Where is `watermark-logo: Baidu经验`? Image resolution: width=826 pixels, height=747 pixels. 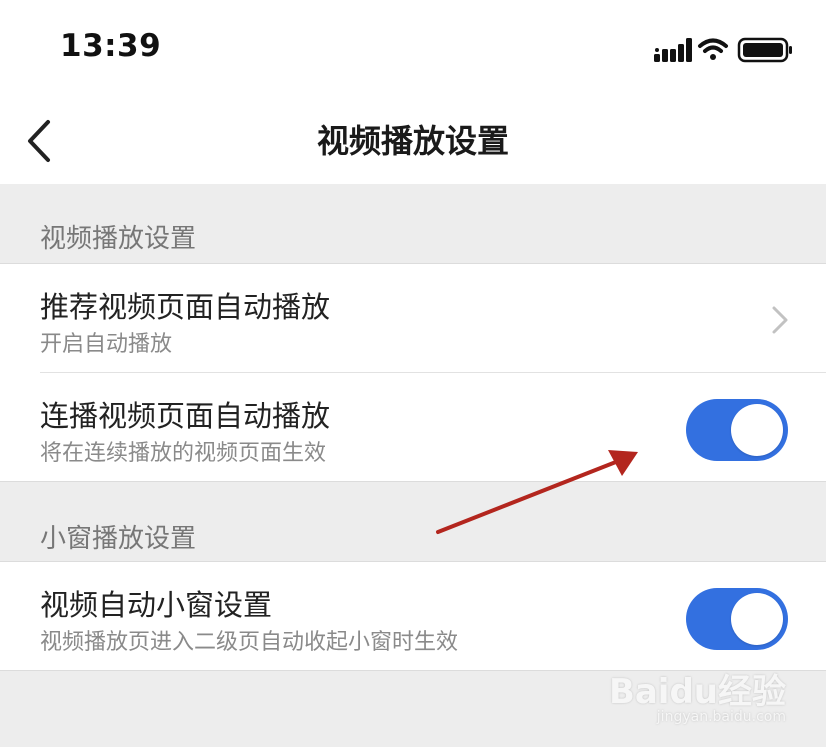
watermark-logo: Baidu经验 is located at coordinates (697, 692).